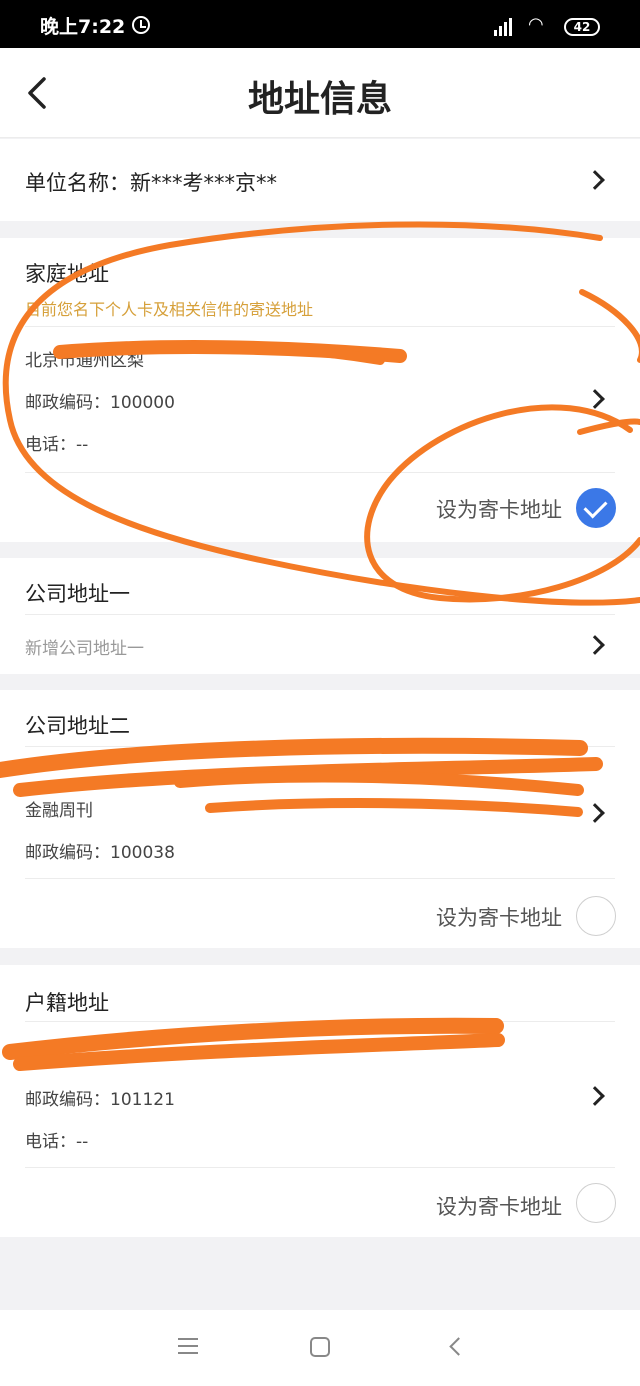 This screenshot has width=640, height=1386. I want to click on household-address-title: 户籍地址, so click(67, 1003).